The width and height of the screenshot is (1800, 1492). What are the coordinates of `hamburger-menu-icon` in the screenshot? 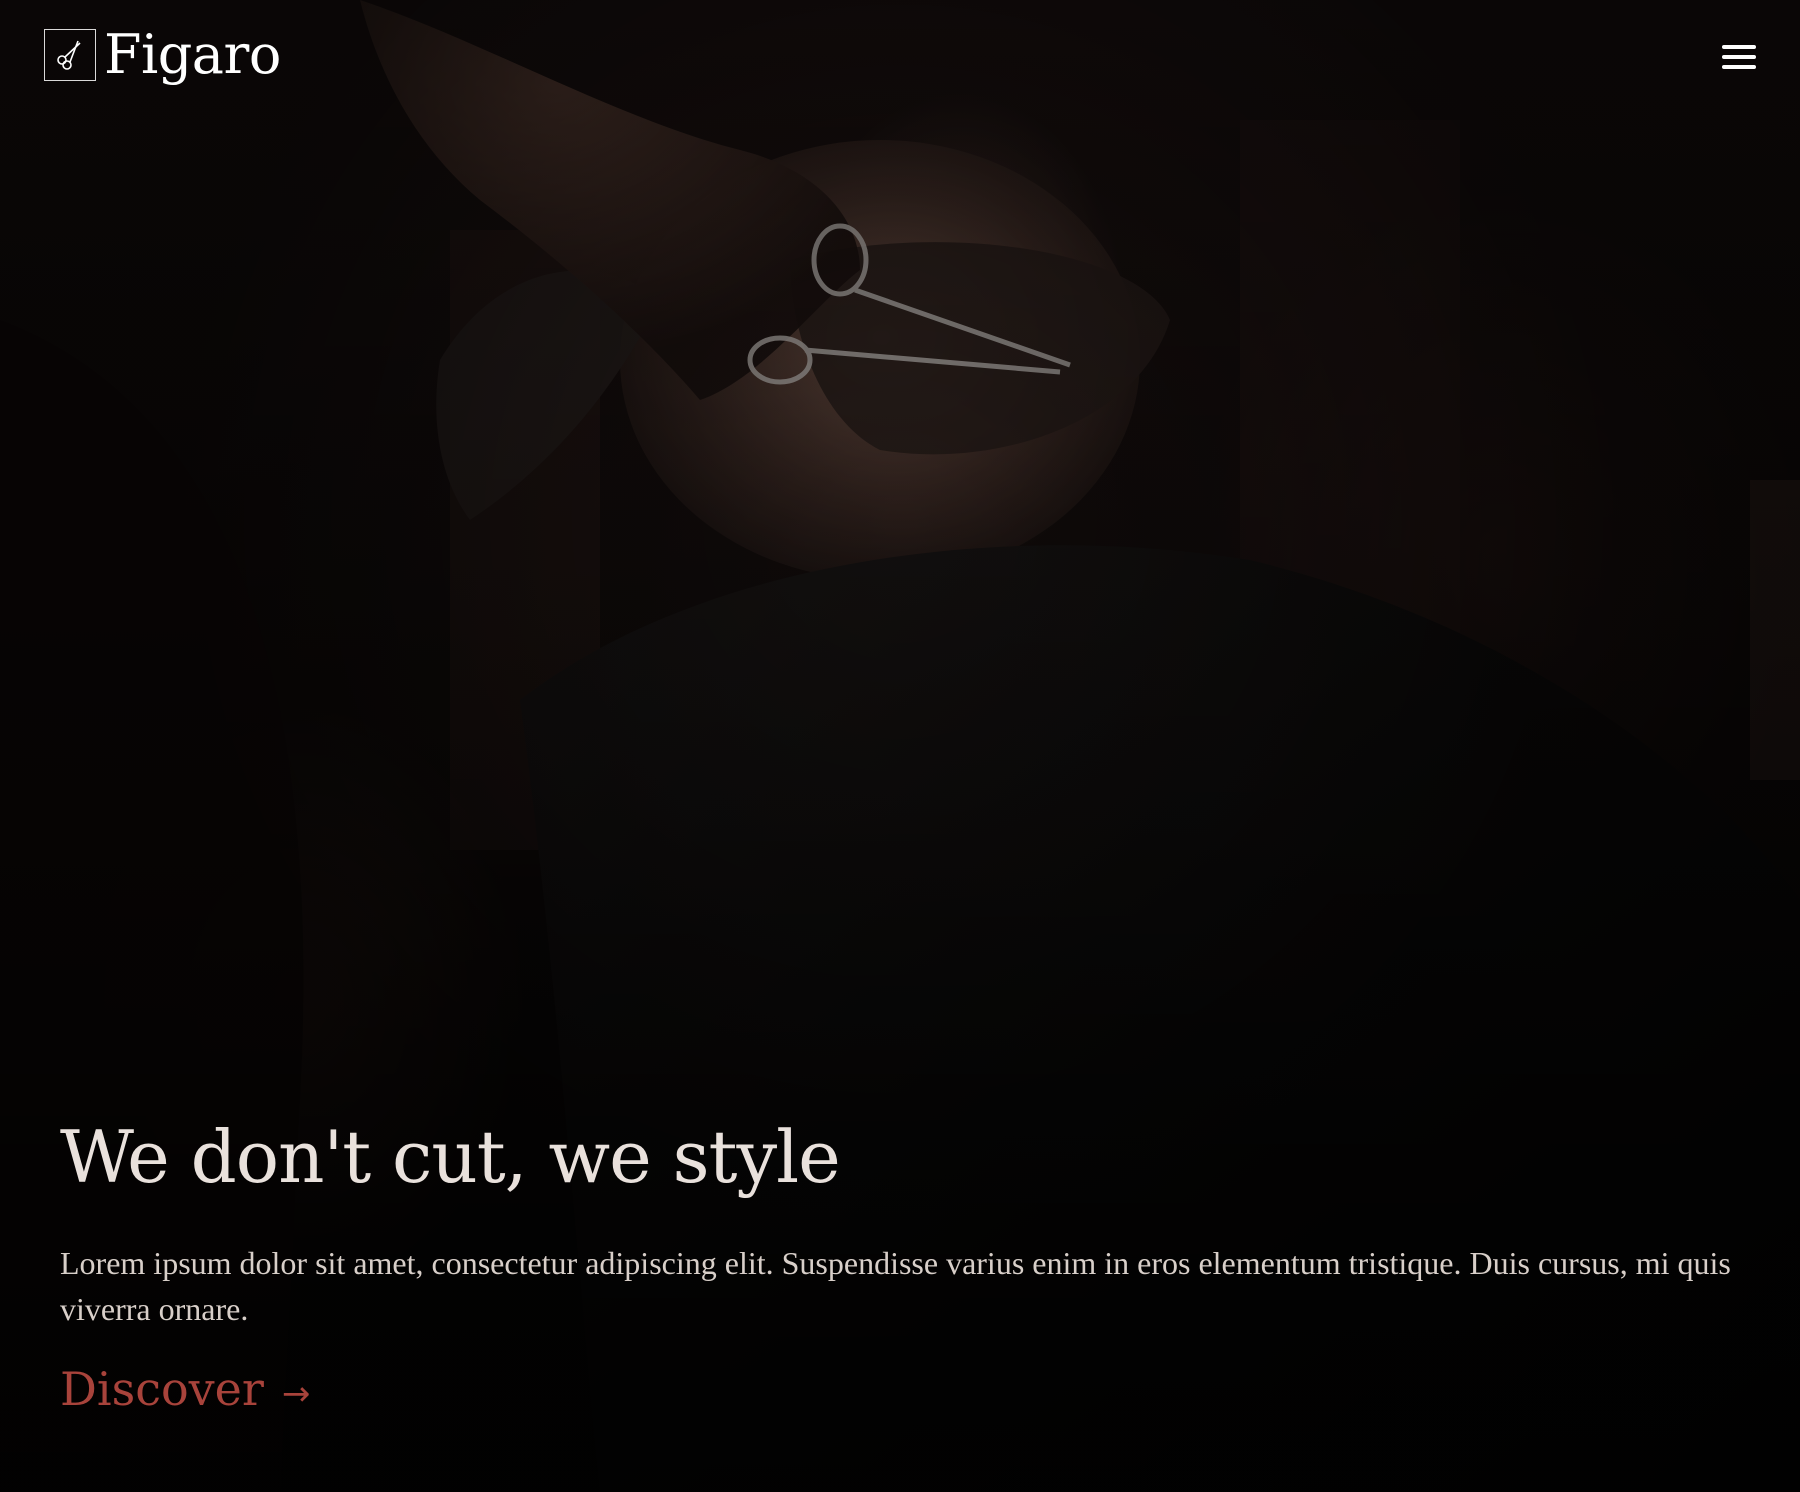 It's located at (1739, 57).